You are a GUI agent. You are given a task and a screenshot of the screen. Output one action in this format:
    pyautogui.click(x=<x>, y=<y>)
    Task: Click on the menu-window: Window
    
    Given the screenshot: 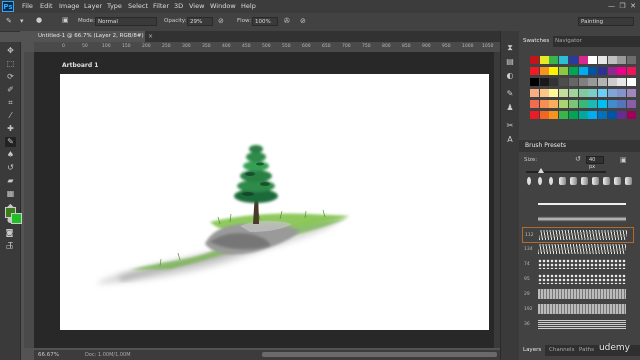 What is the action you would take?
    pyautogui.click(x=223, y=6)
    